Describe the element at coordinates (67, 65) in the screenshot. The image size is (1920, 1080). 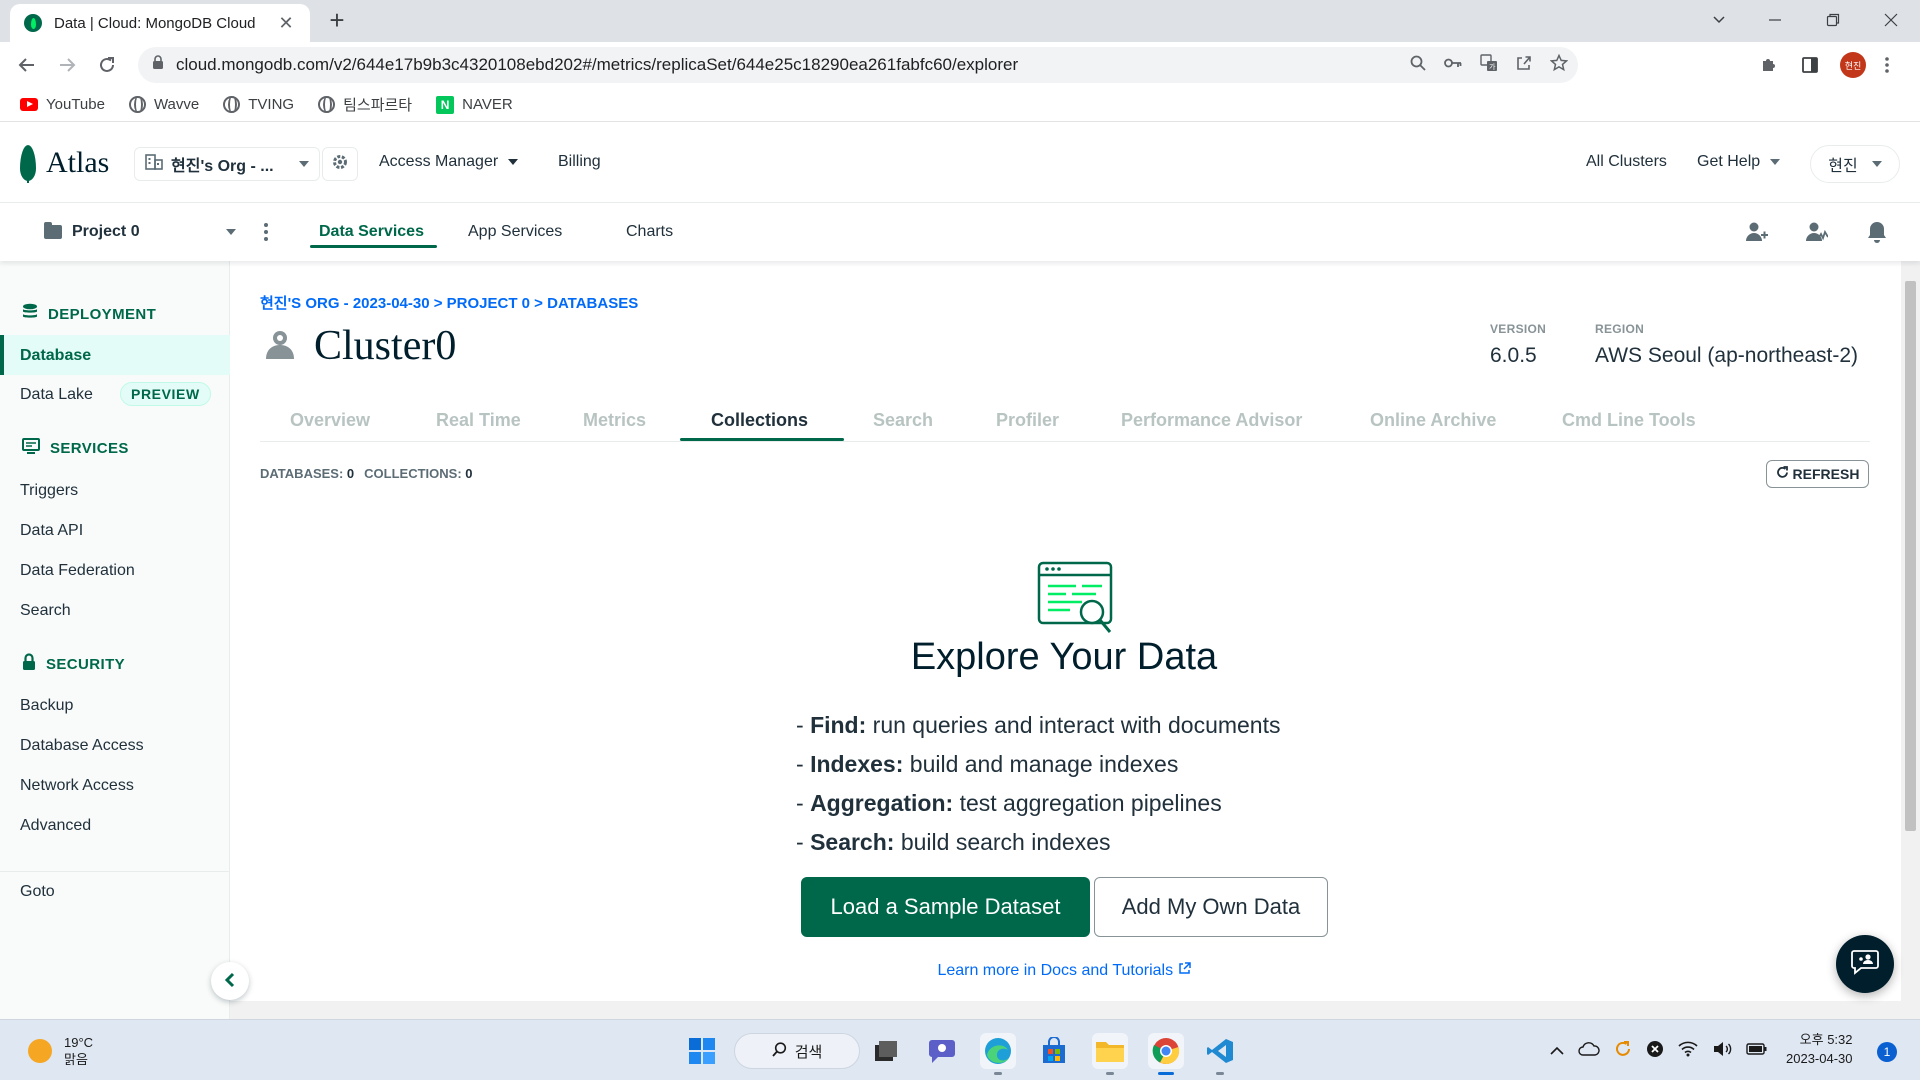
I see `forward-arrow-icon` at that location.